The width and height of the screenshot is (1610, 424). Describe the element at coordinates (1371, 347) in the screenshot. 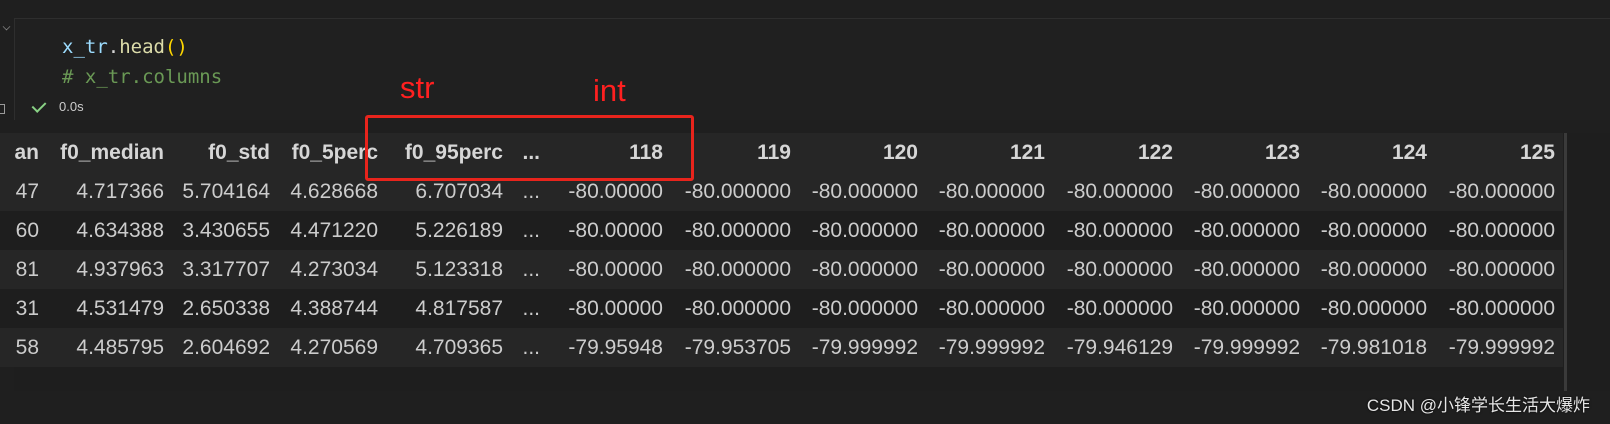

I see `table-cell: -79.981018` at that location.